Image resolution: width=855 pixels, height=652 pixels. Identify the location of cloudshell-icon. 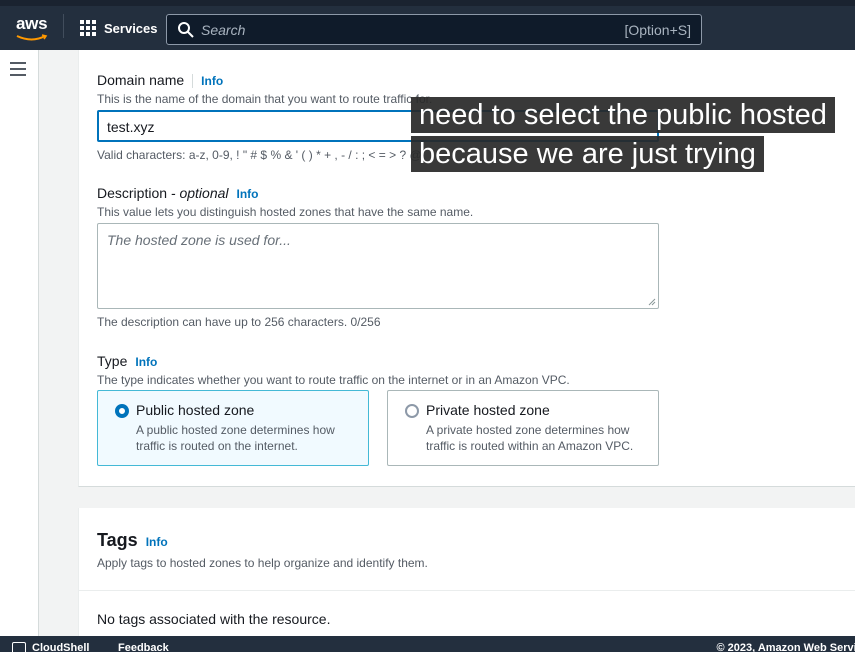
(19, 647).